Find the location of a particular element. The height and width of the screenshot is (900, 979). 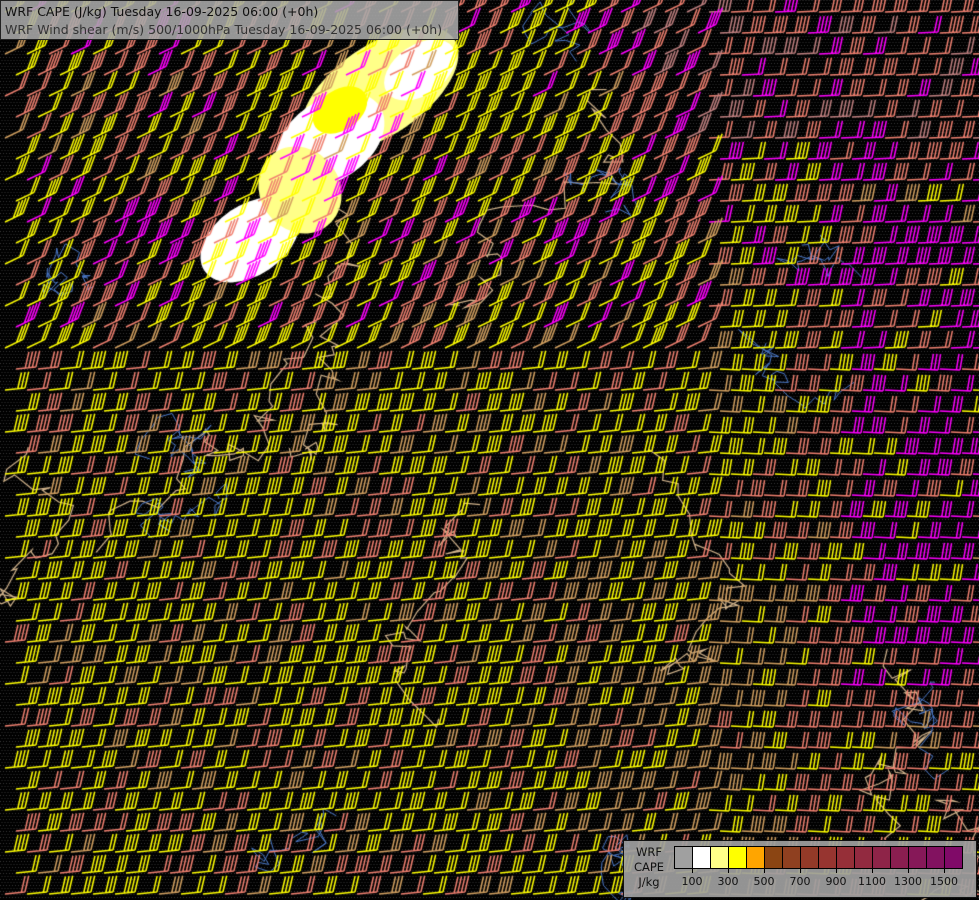

legend-tick-label: 1300 is located at coordinates (908, 881).